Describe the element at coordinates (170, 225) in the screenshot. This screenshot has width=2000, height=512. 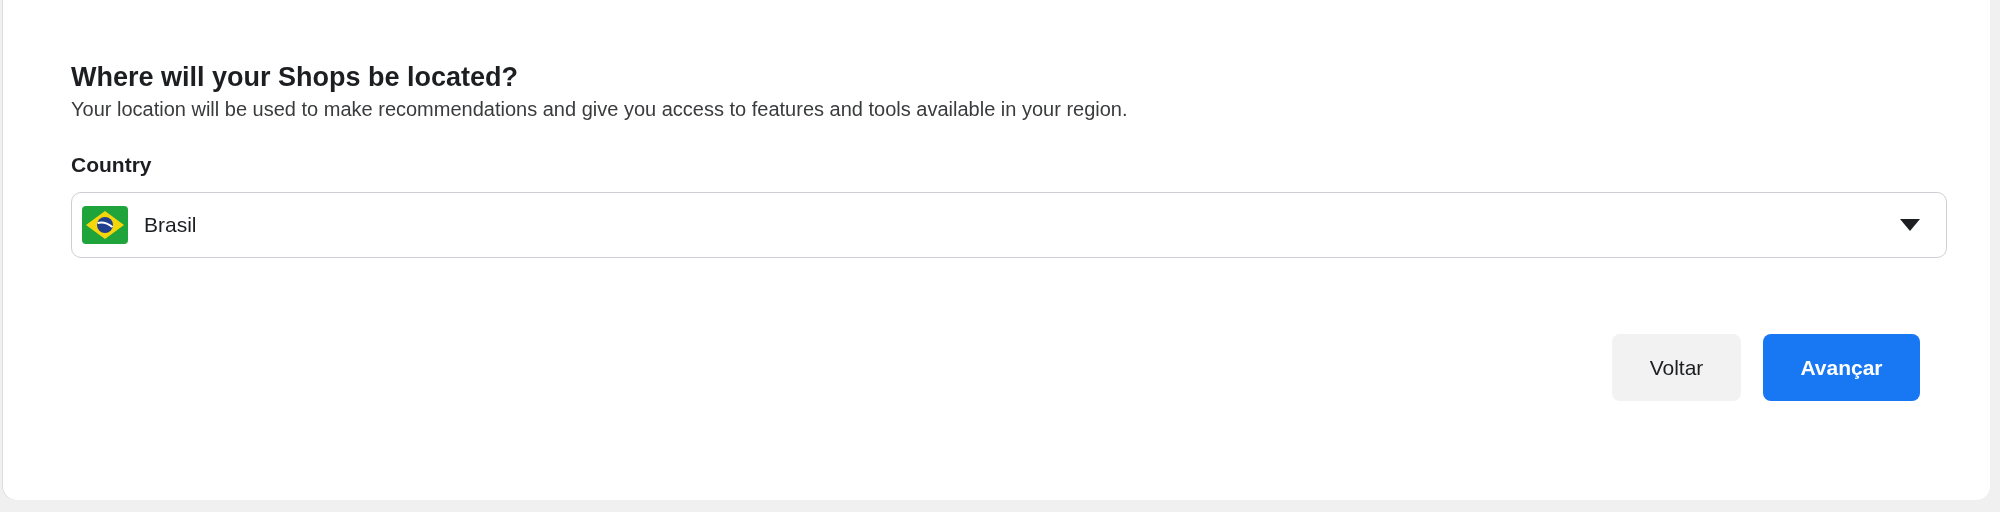
I see `selected-value: Brasil` at that location.